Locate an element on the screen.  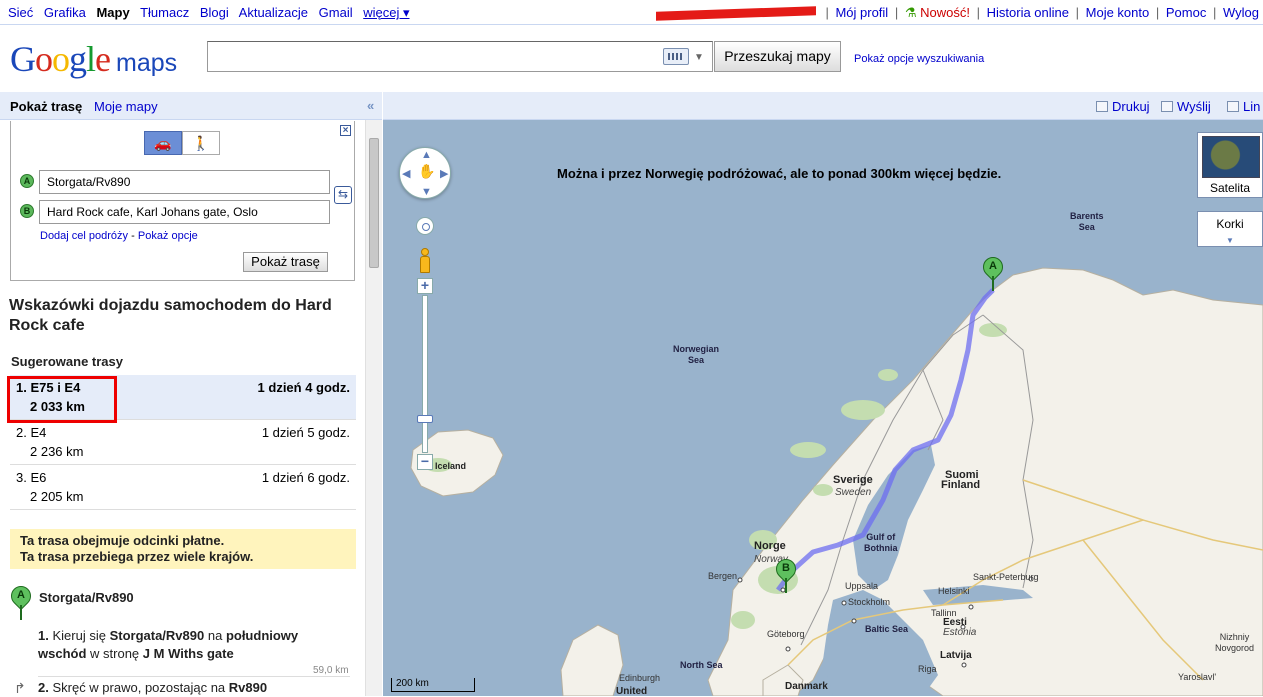
satellite-view-button: Satelita is located at coordinates (1230, 165).